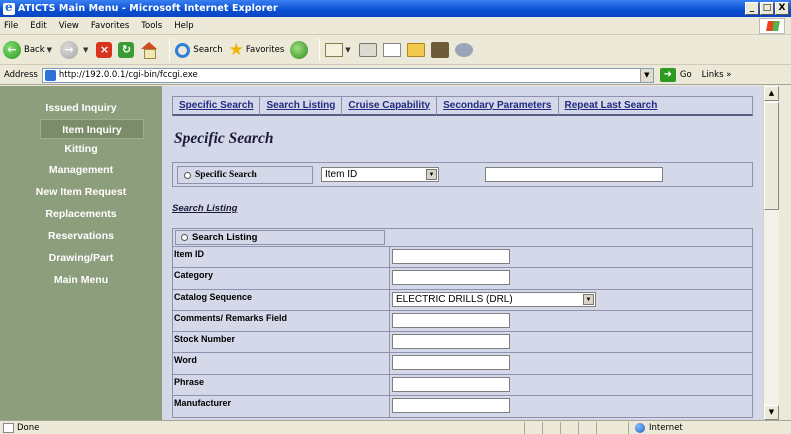  What do you see at coordinates (281, 342) in the screenshot?
I see `row-label-stock-number: Stock Number` at bounding box center [281, 342].